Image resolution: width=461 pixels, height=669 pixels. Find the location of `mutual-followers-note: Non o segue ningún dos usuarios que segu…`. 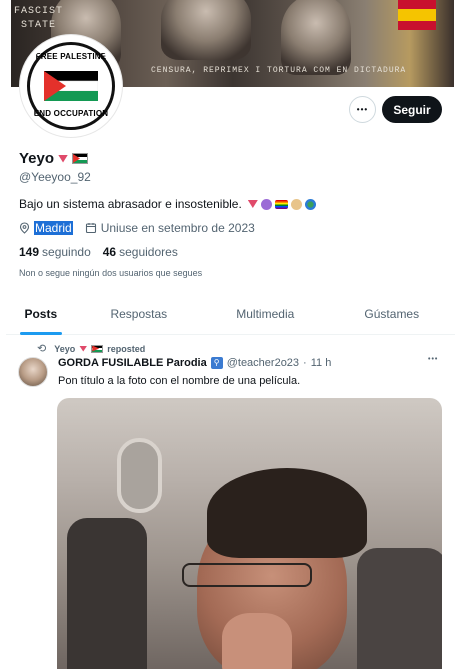

mutual-followers-note: Non o segue ningún dos usuarios que segu… is located at coordinates (111, 273).